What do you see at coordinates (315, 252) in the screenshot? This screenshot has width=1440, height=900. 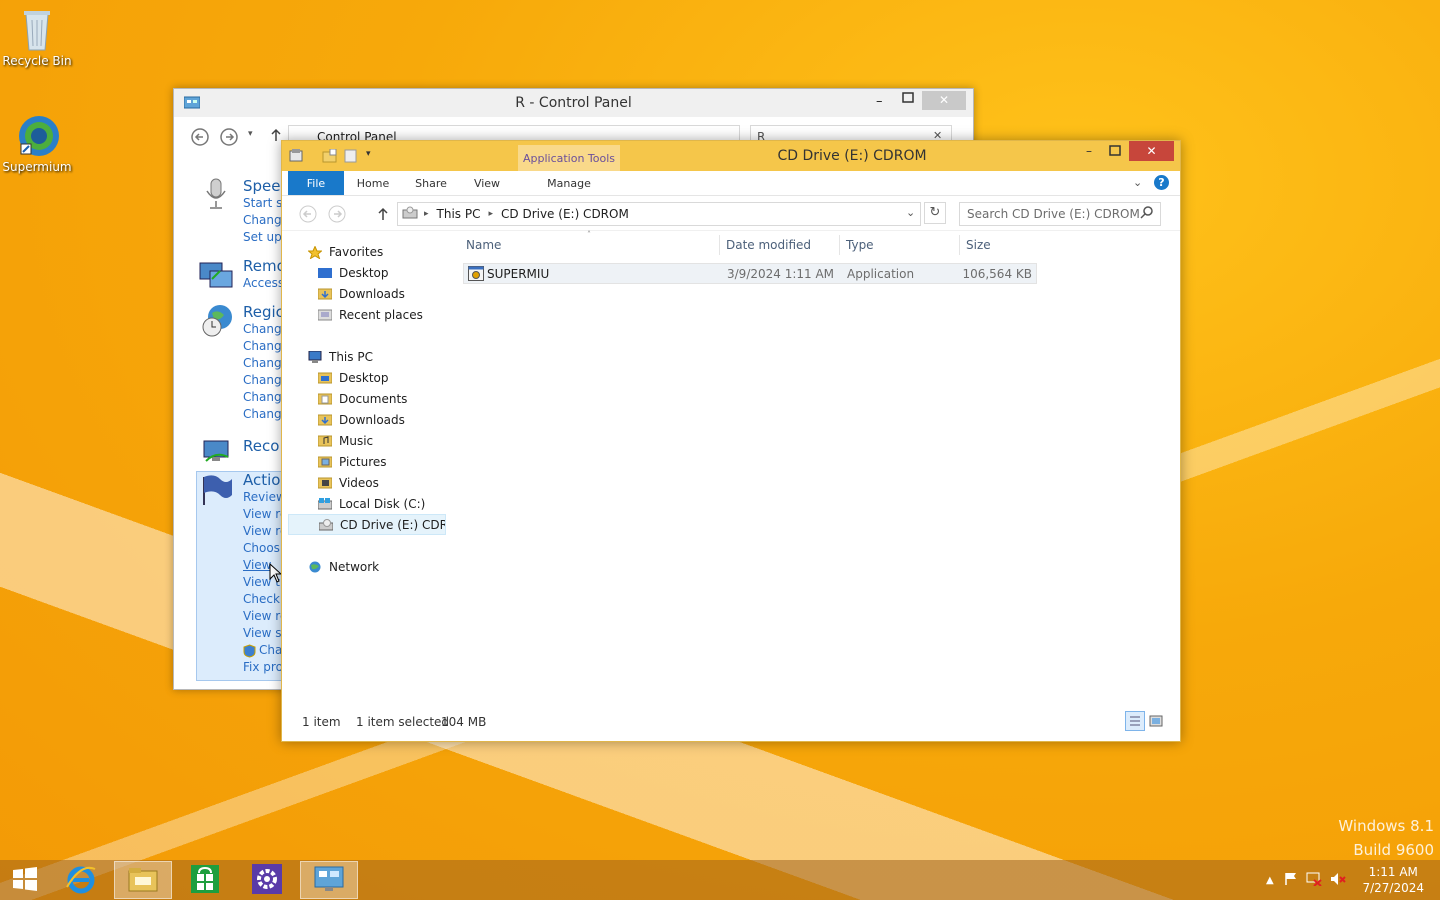 I see `star-icon` at bounding box center [315, 252].